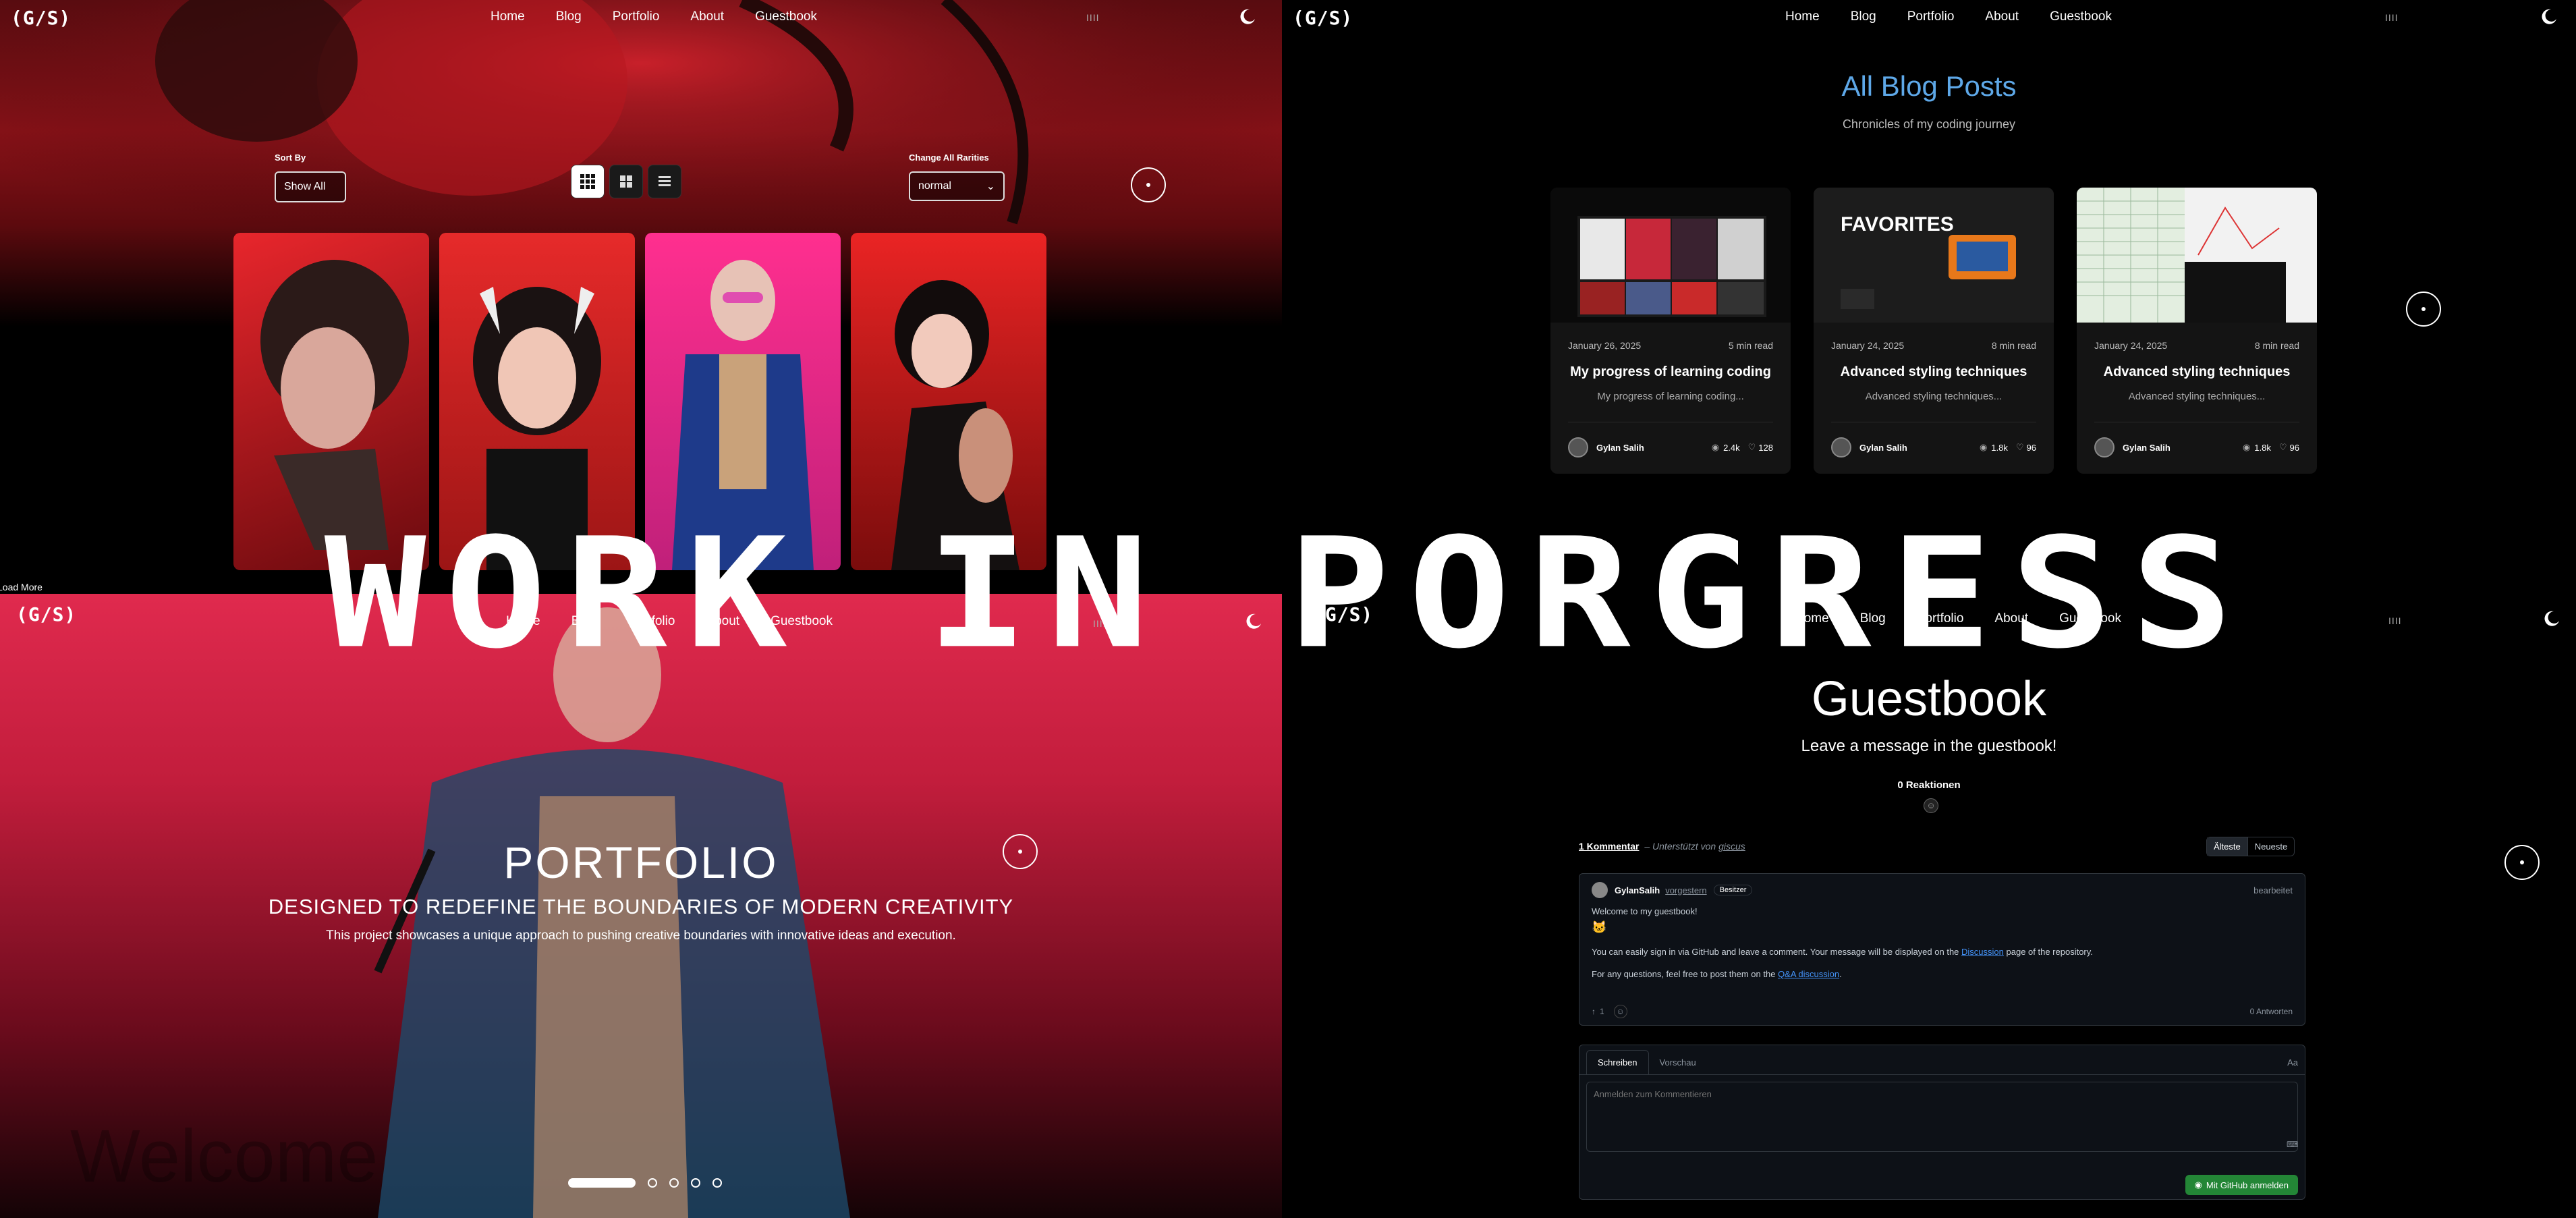 This screenshot has height=1218, width=2576. Describe the element at coordinates (1731, 846) in the screenshot. I see `giscus-link: giscus` at that location.